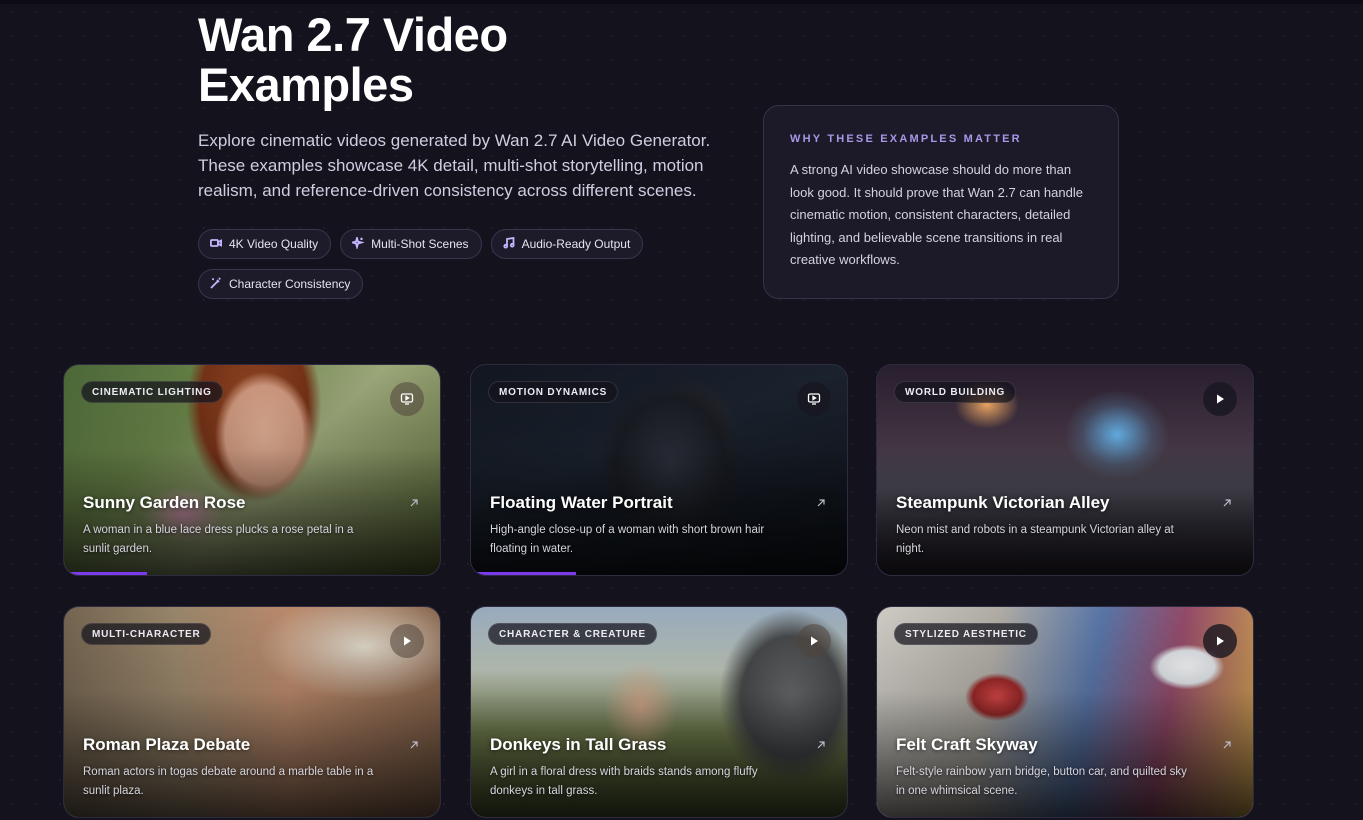  I want to click on top-edge, so click(681, 2).